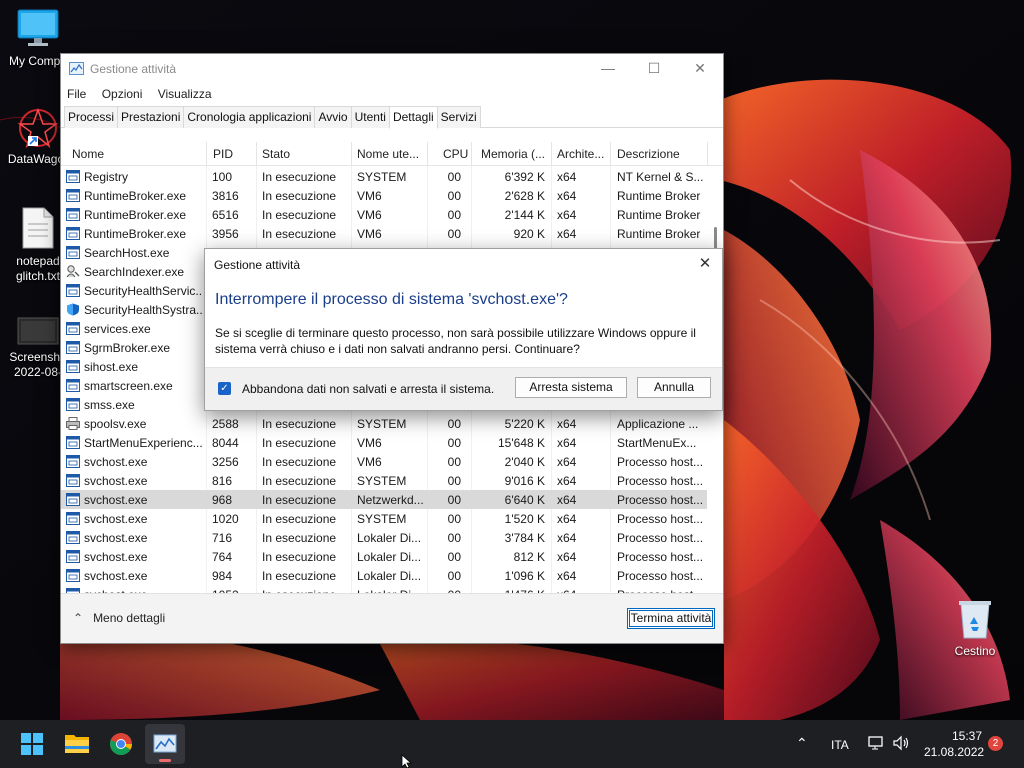 The image size is (1024, 768). What do you see at coordinates (802, 743) in the screenshot?
I see `show-hidden-icons-button: ⌃` at bounding box center [802, 743].